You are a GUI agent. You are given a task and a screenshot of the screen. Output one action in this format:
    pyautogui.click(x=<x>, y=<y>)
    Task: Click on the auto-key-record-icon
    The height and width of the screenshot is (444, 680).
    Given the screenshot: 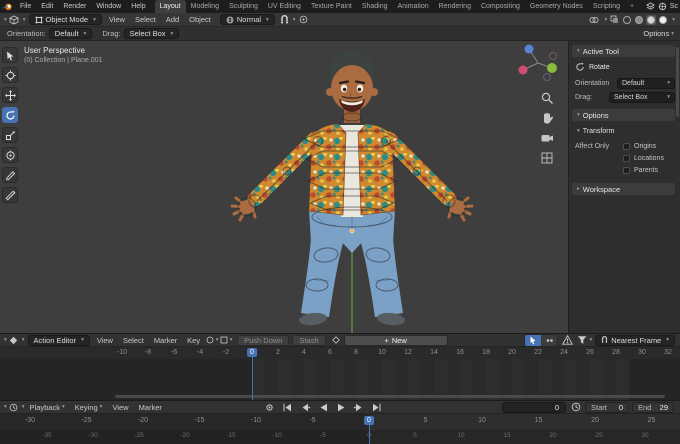 What is the action you would take?
    pyautogui.click(x=269, y=407)
    